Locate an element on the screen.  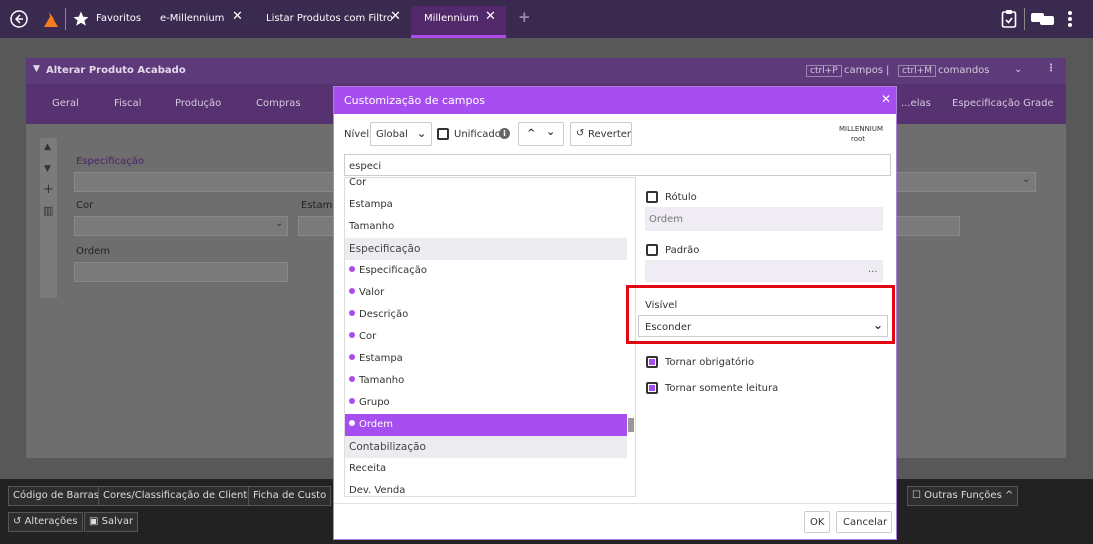
tab-millennium: Millennium is located at coordinates (451, 18).